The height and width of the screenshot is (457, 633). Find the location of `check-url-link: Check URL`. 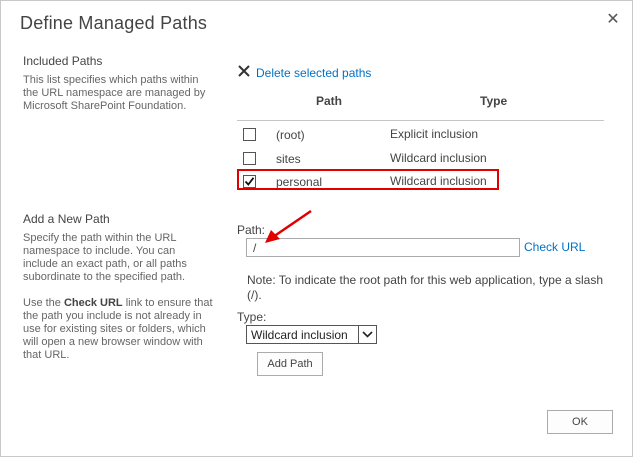

check-url-link: Check URL is located at coordinates (554, 247).